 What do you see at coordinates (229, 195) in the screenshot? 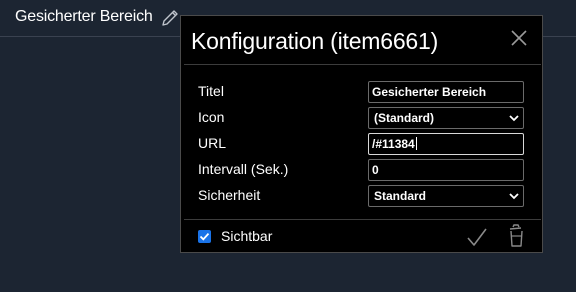
I see `sicherheit-label: Sicherheit` at bounding box center [229, 195].